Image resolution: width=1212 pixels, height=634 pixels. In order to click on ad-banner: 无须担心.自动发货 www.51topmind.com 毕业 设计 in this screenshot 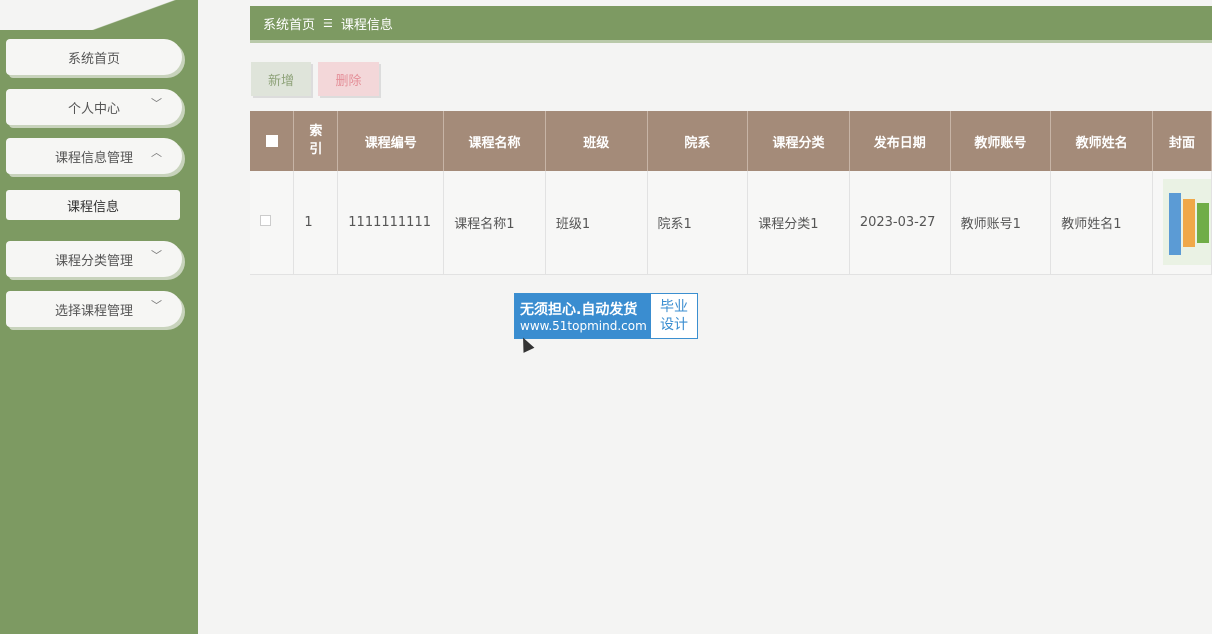, I will do `click(606, 316)`.